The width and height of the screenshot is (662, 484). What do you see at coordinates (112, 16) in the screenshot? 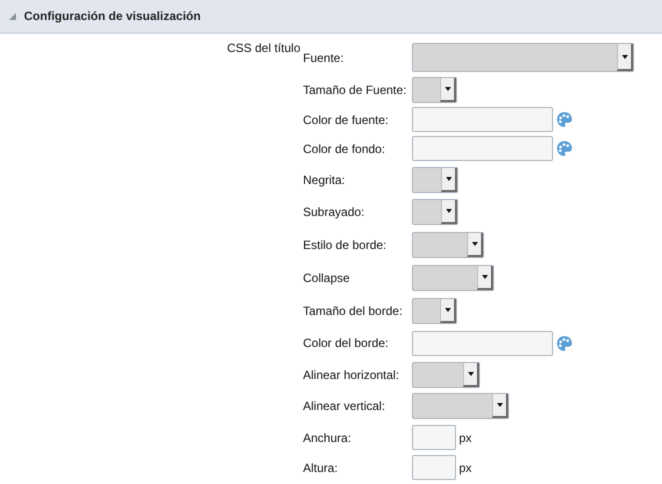
I see `section-title: Configuración de visualización` at bounding box center [112, 16].